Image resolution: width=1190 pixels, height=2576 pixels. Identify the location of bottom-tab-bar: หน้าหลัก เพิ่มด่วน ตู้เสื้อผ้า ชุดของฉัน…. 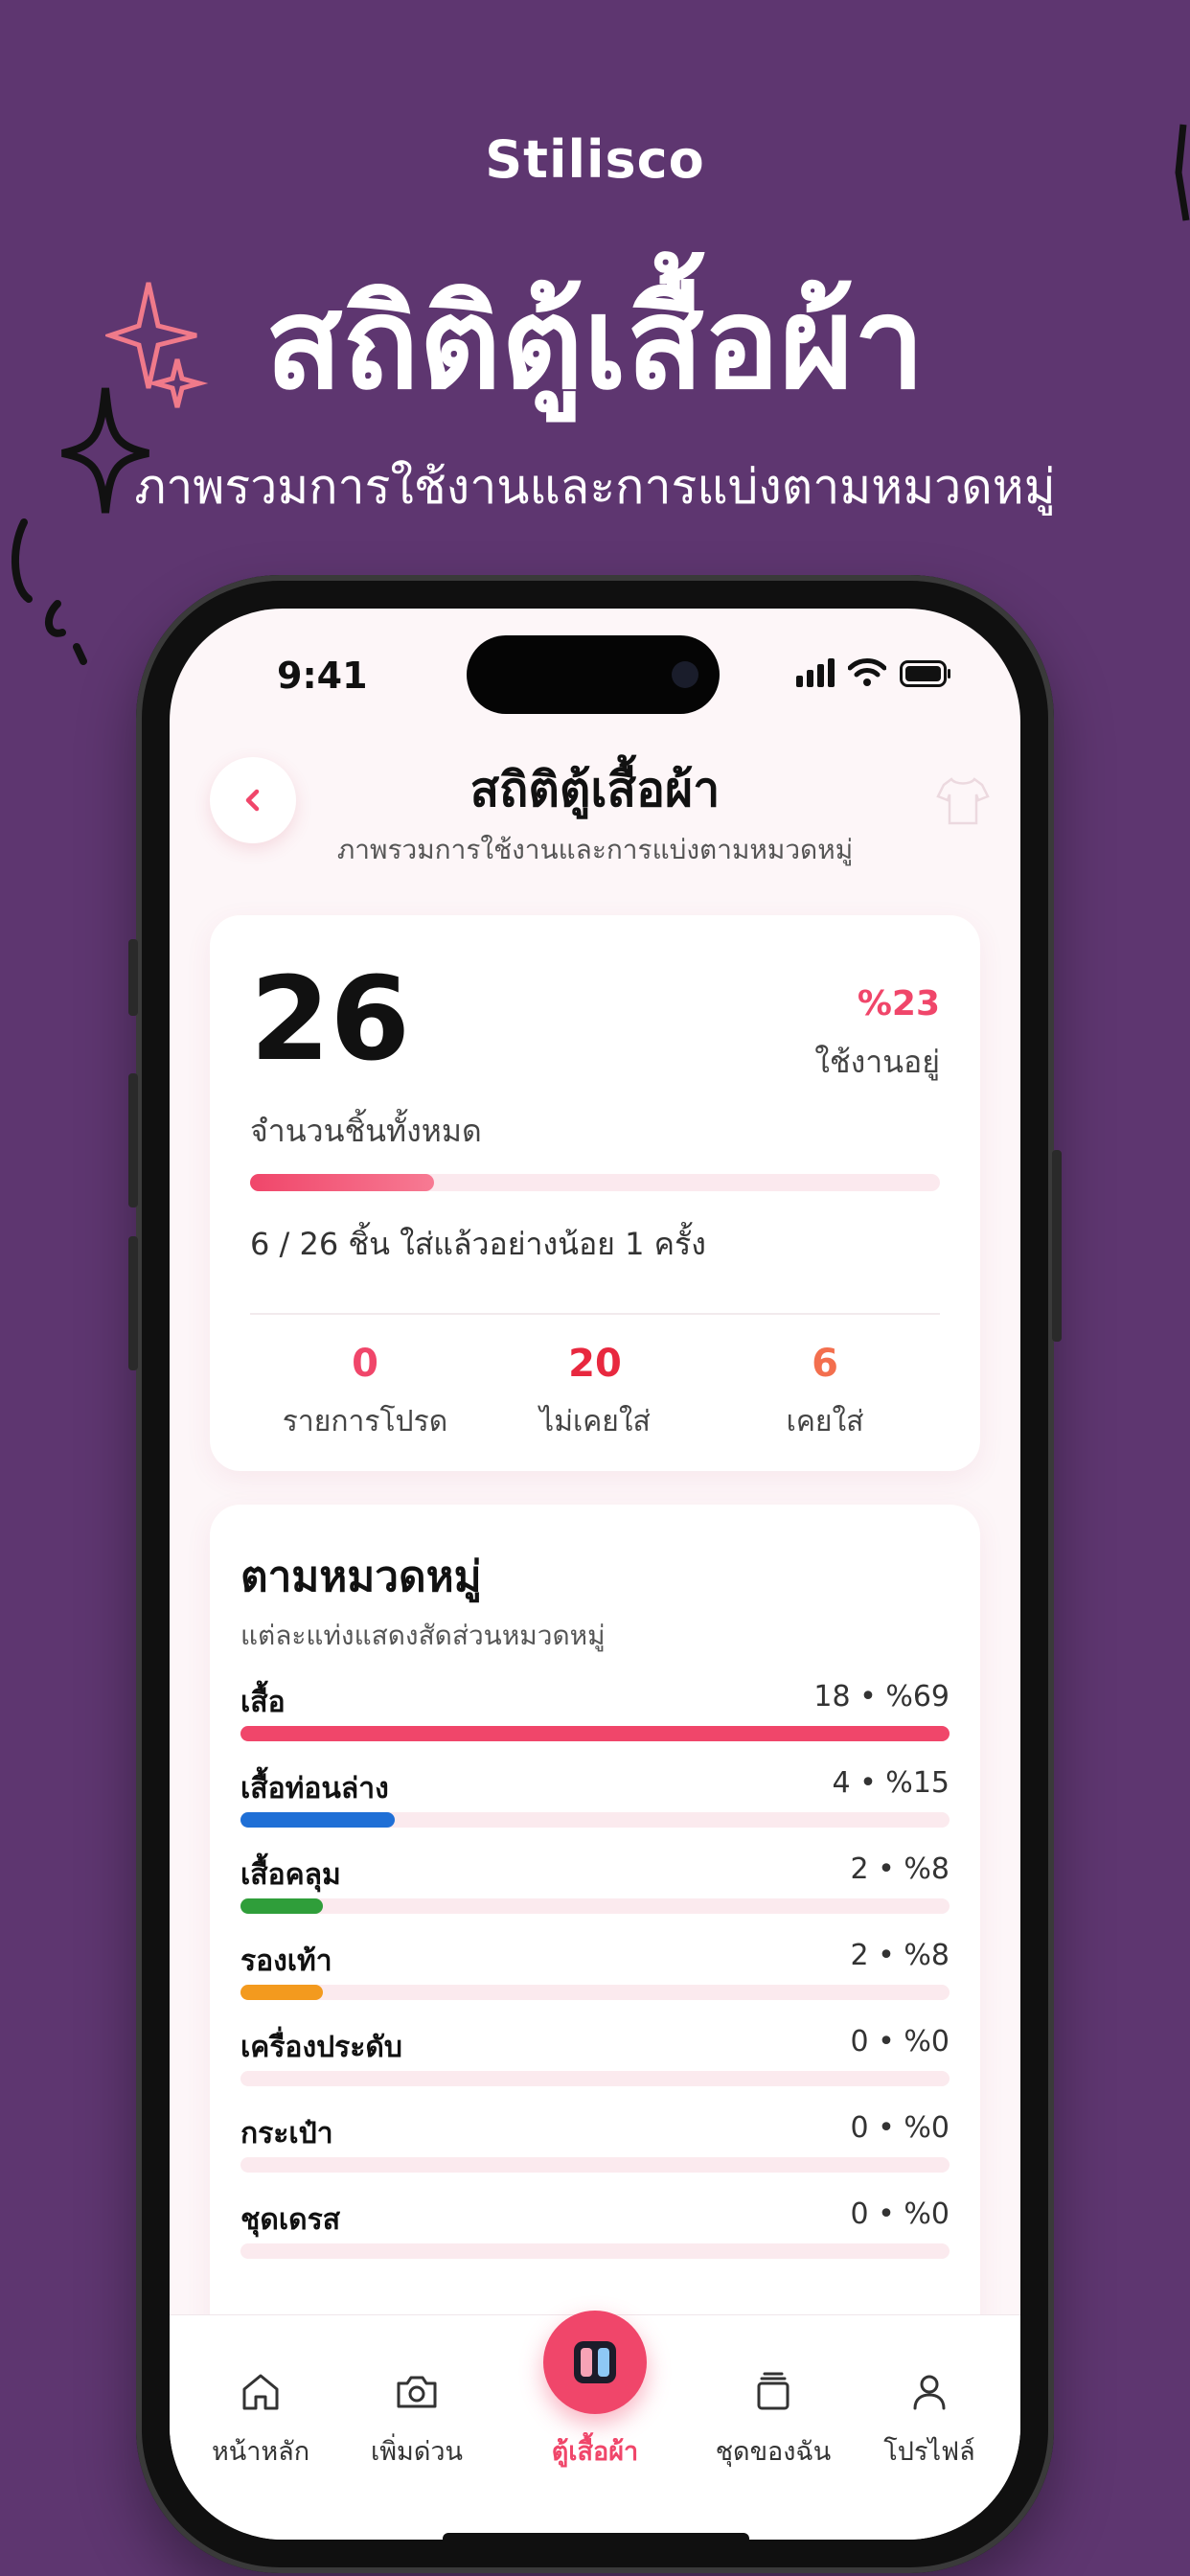
(595, 2425).